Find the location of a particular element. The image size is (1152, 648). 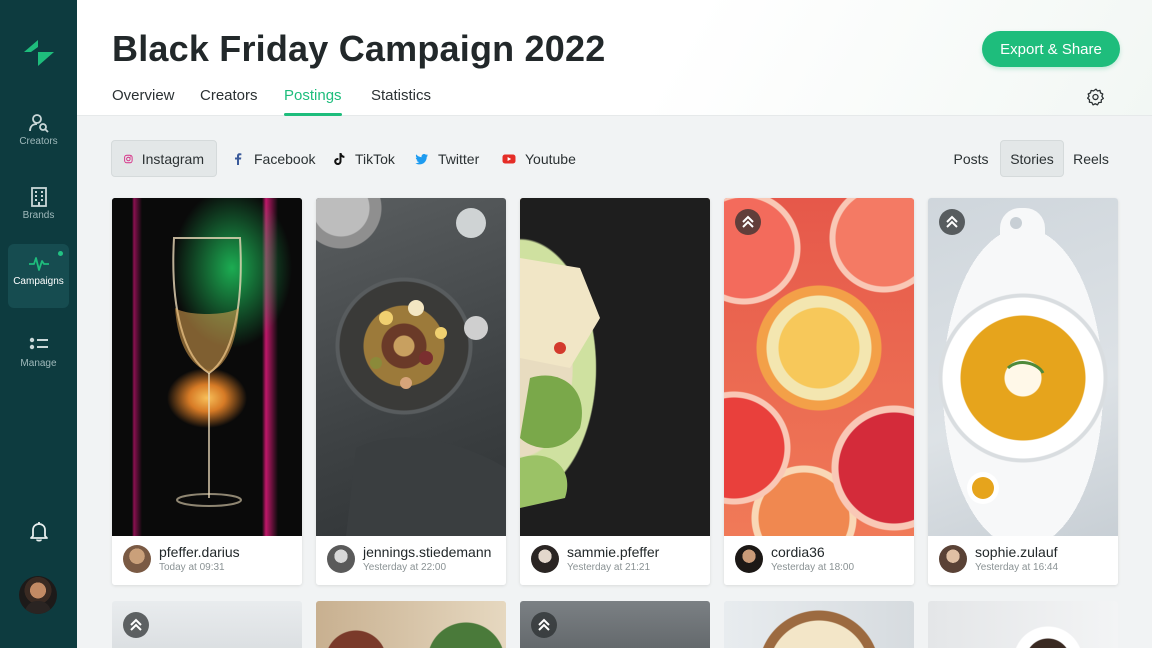

platform-label: Instagram is located at coordinates (172, 158).